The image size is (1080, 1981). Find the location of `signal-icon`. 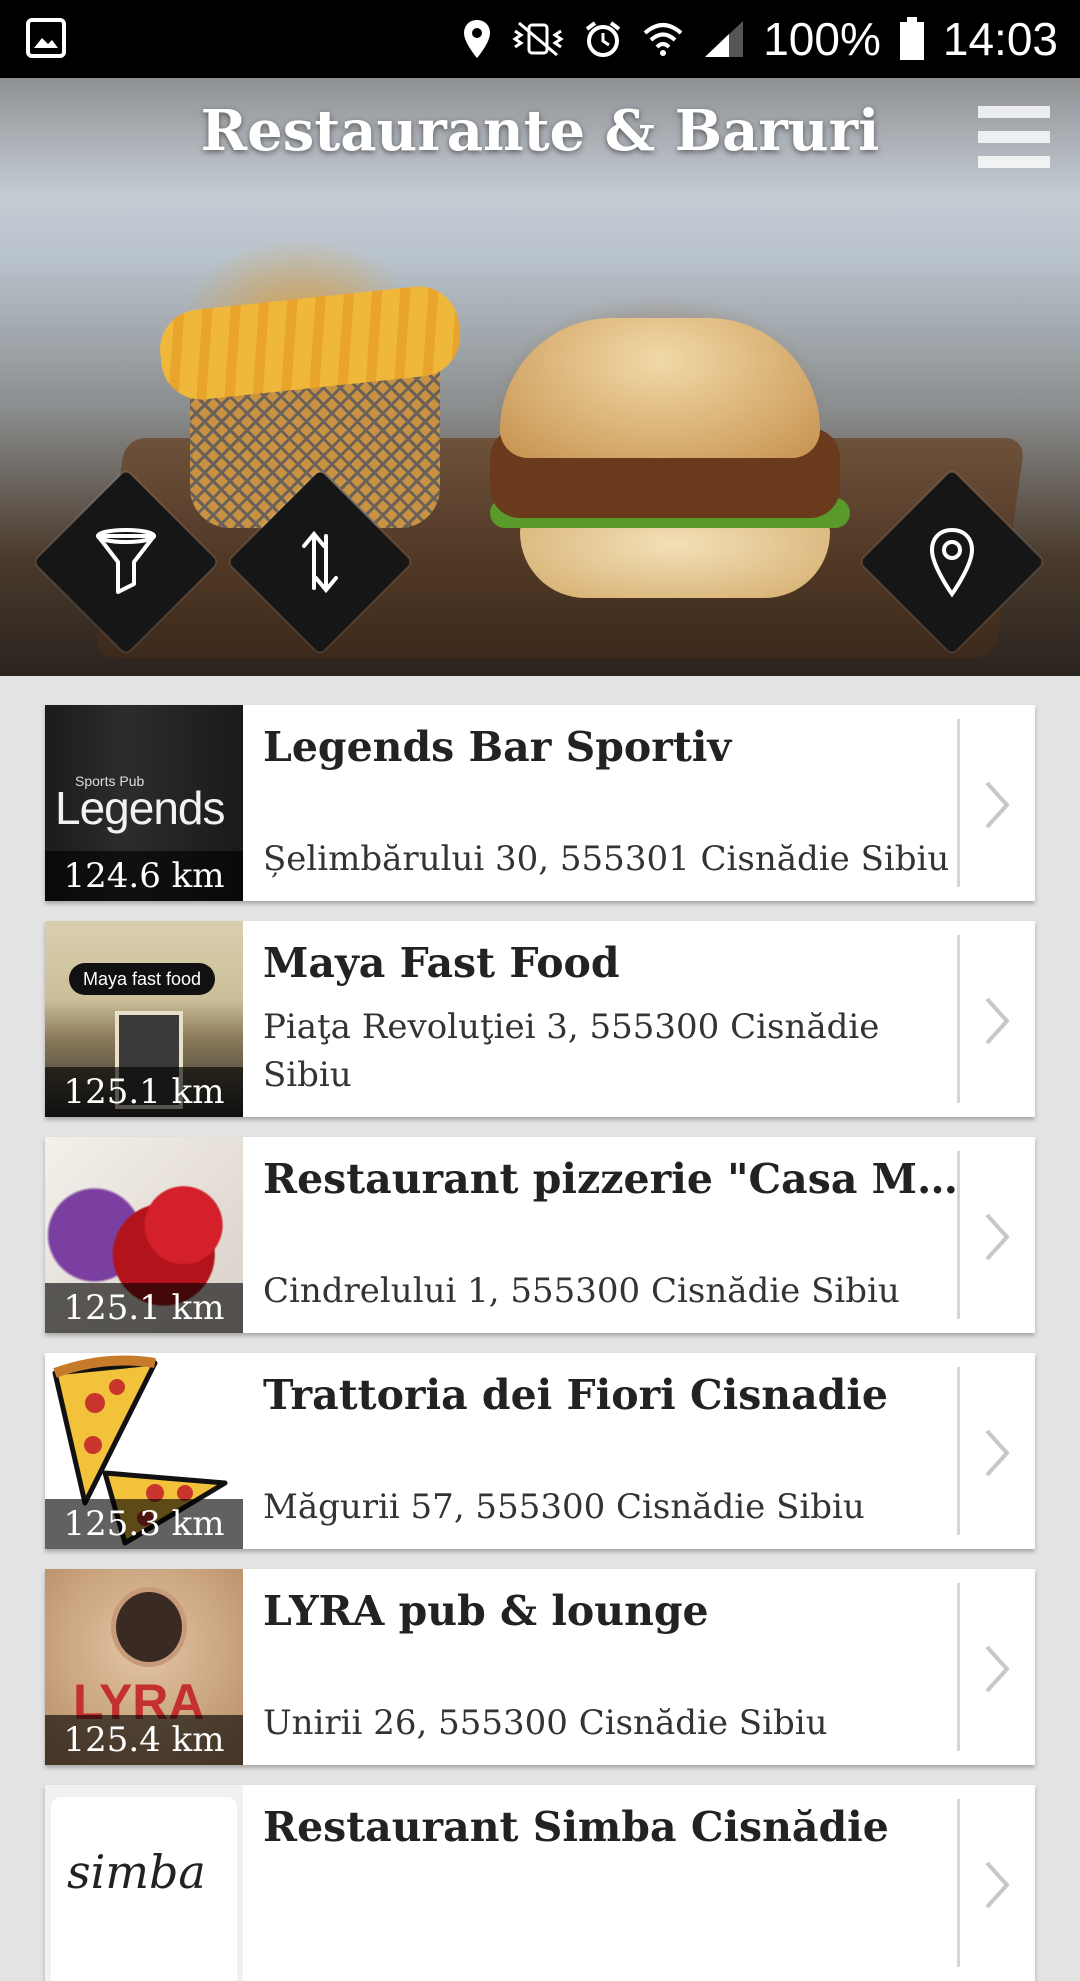

signal-icon is located at coordinates (724, 39).